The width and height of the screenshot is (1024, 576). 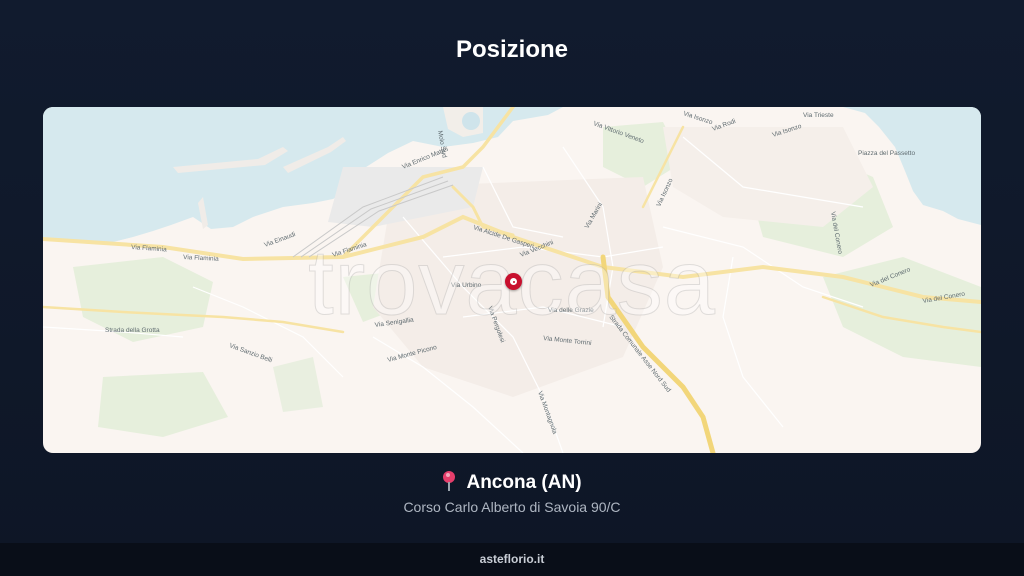 I want to click on map-marker-icon, so click(x=513, y=281).